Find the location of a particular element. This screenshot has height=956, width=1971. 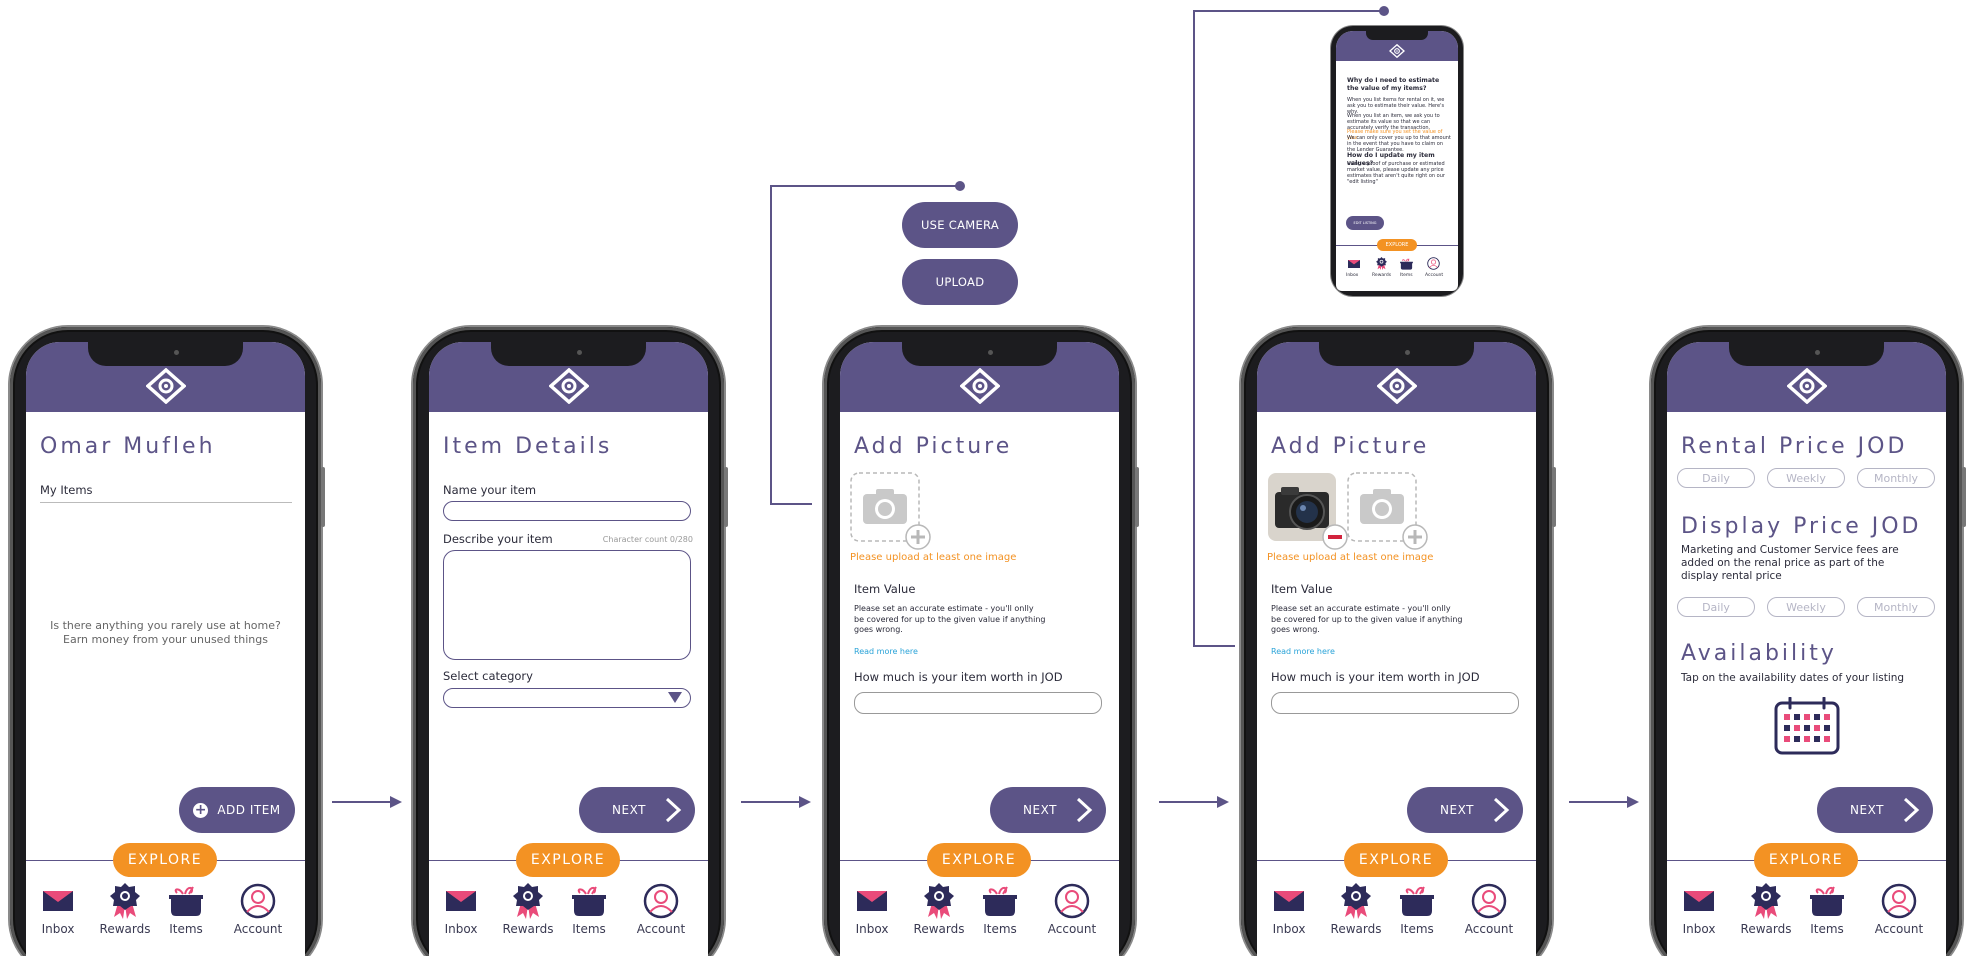

availability-title: Availability is located at coordinates (1759, 653).